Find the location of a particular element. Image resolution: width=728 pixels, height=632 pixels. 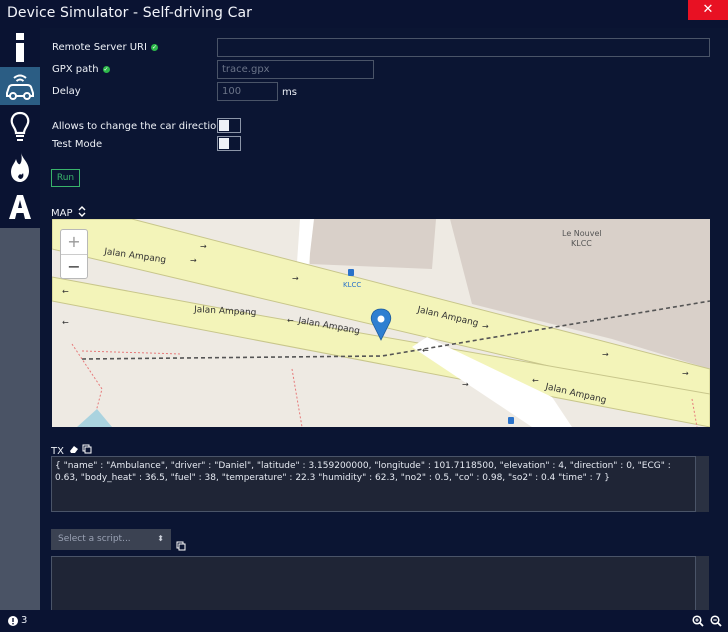

map-section-toggle: MAP is located at coordinates (68, 212).